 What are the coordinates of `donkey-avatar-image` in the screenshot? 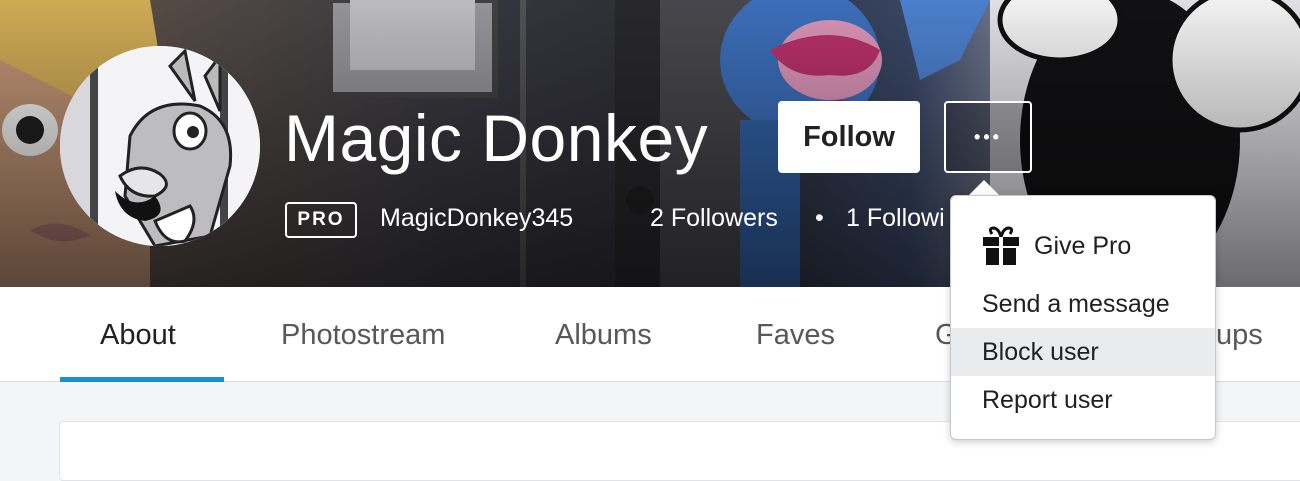 It's located at (160, 146).